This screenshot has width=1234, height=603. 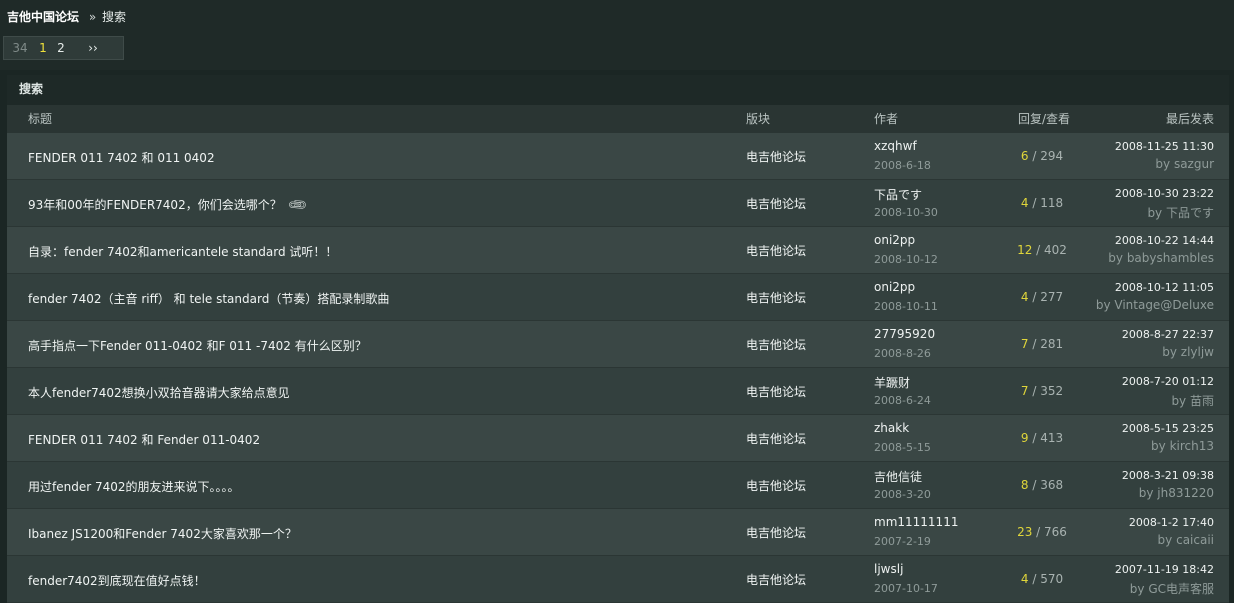 What do you see at coordinates (93, 48) in the screenshot?
I see `next-page-button: ››` at bounding box center [93, 48].